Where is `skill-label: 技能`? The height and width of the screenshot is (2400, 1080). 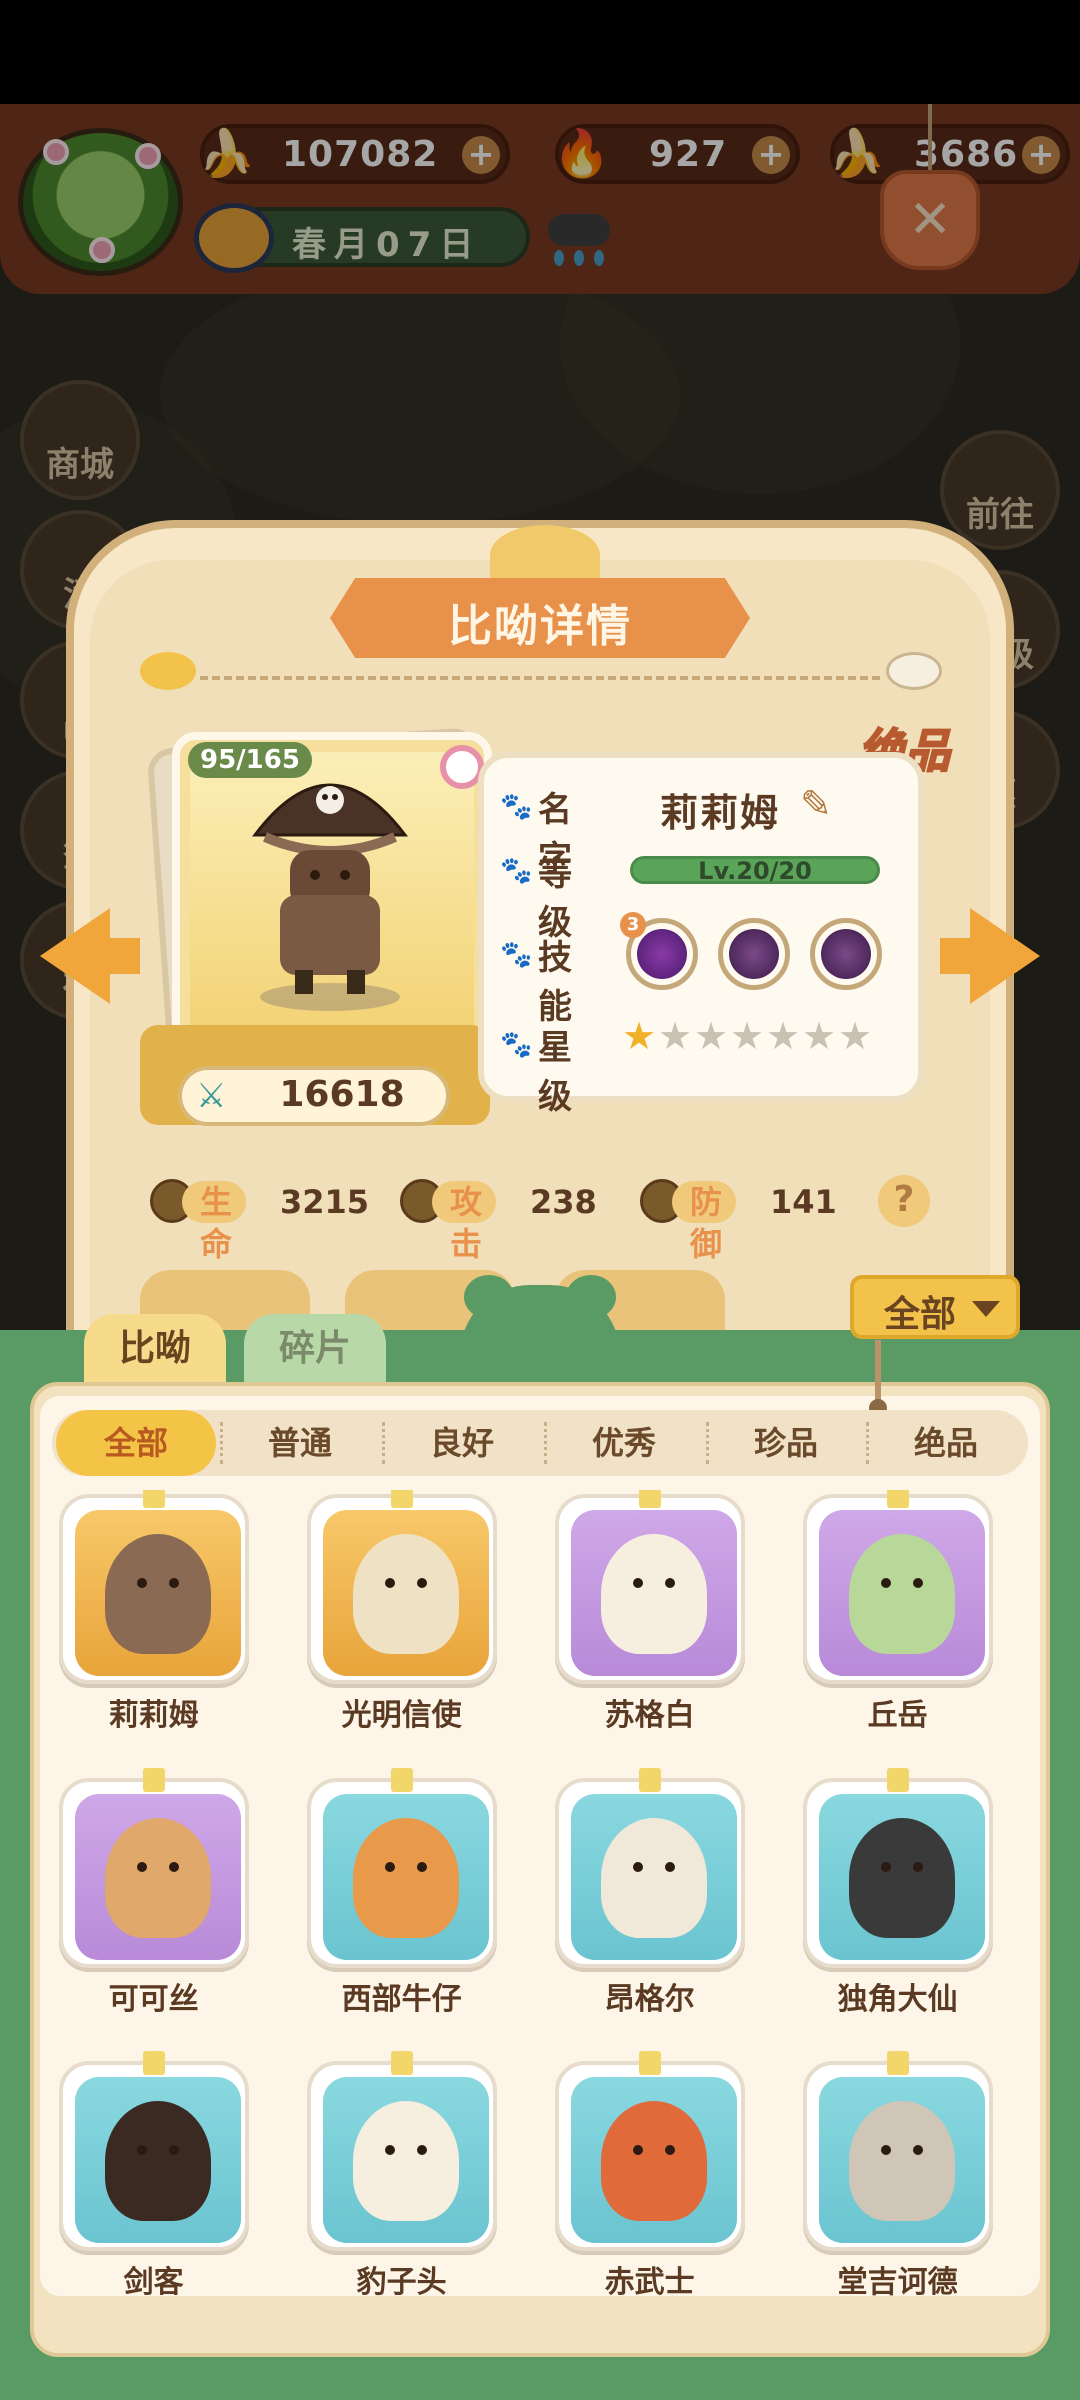 skill-label: 技能 is located at coordinates (558, 982).